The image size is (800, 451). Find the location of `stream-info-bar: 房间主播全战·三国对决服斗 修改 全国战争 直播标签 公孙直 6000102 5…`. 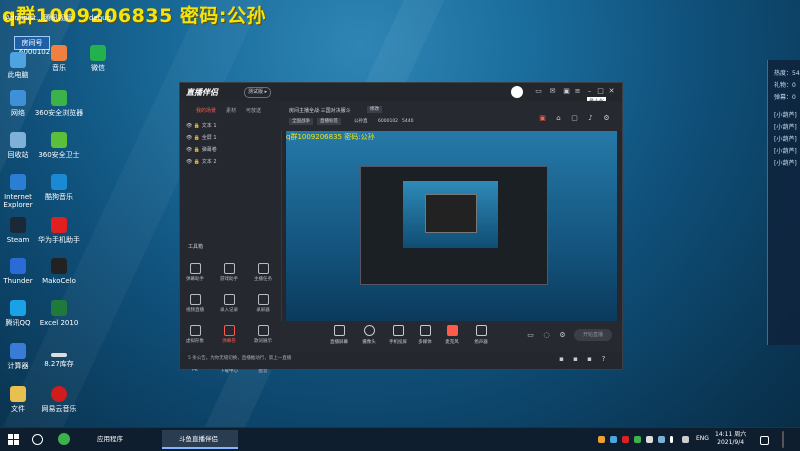

stream-info-bar: 房间主播全战·三国对决服斗 修改 全国战争 直播标签 公孙直 6000102 5… is located at coordinates (451, 116).